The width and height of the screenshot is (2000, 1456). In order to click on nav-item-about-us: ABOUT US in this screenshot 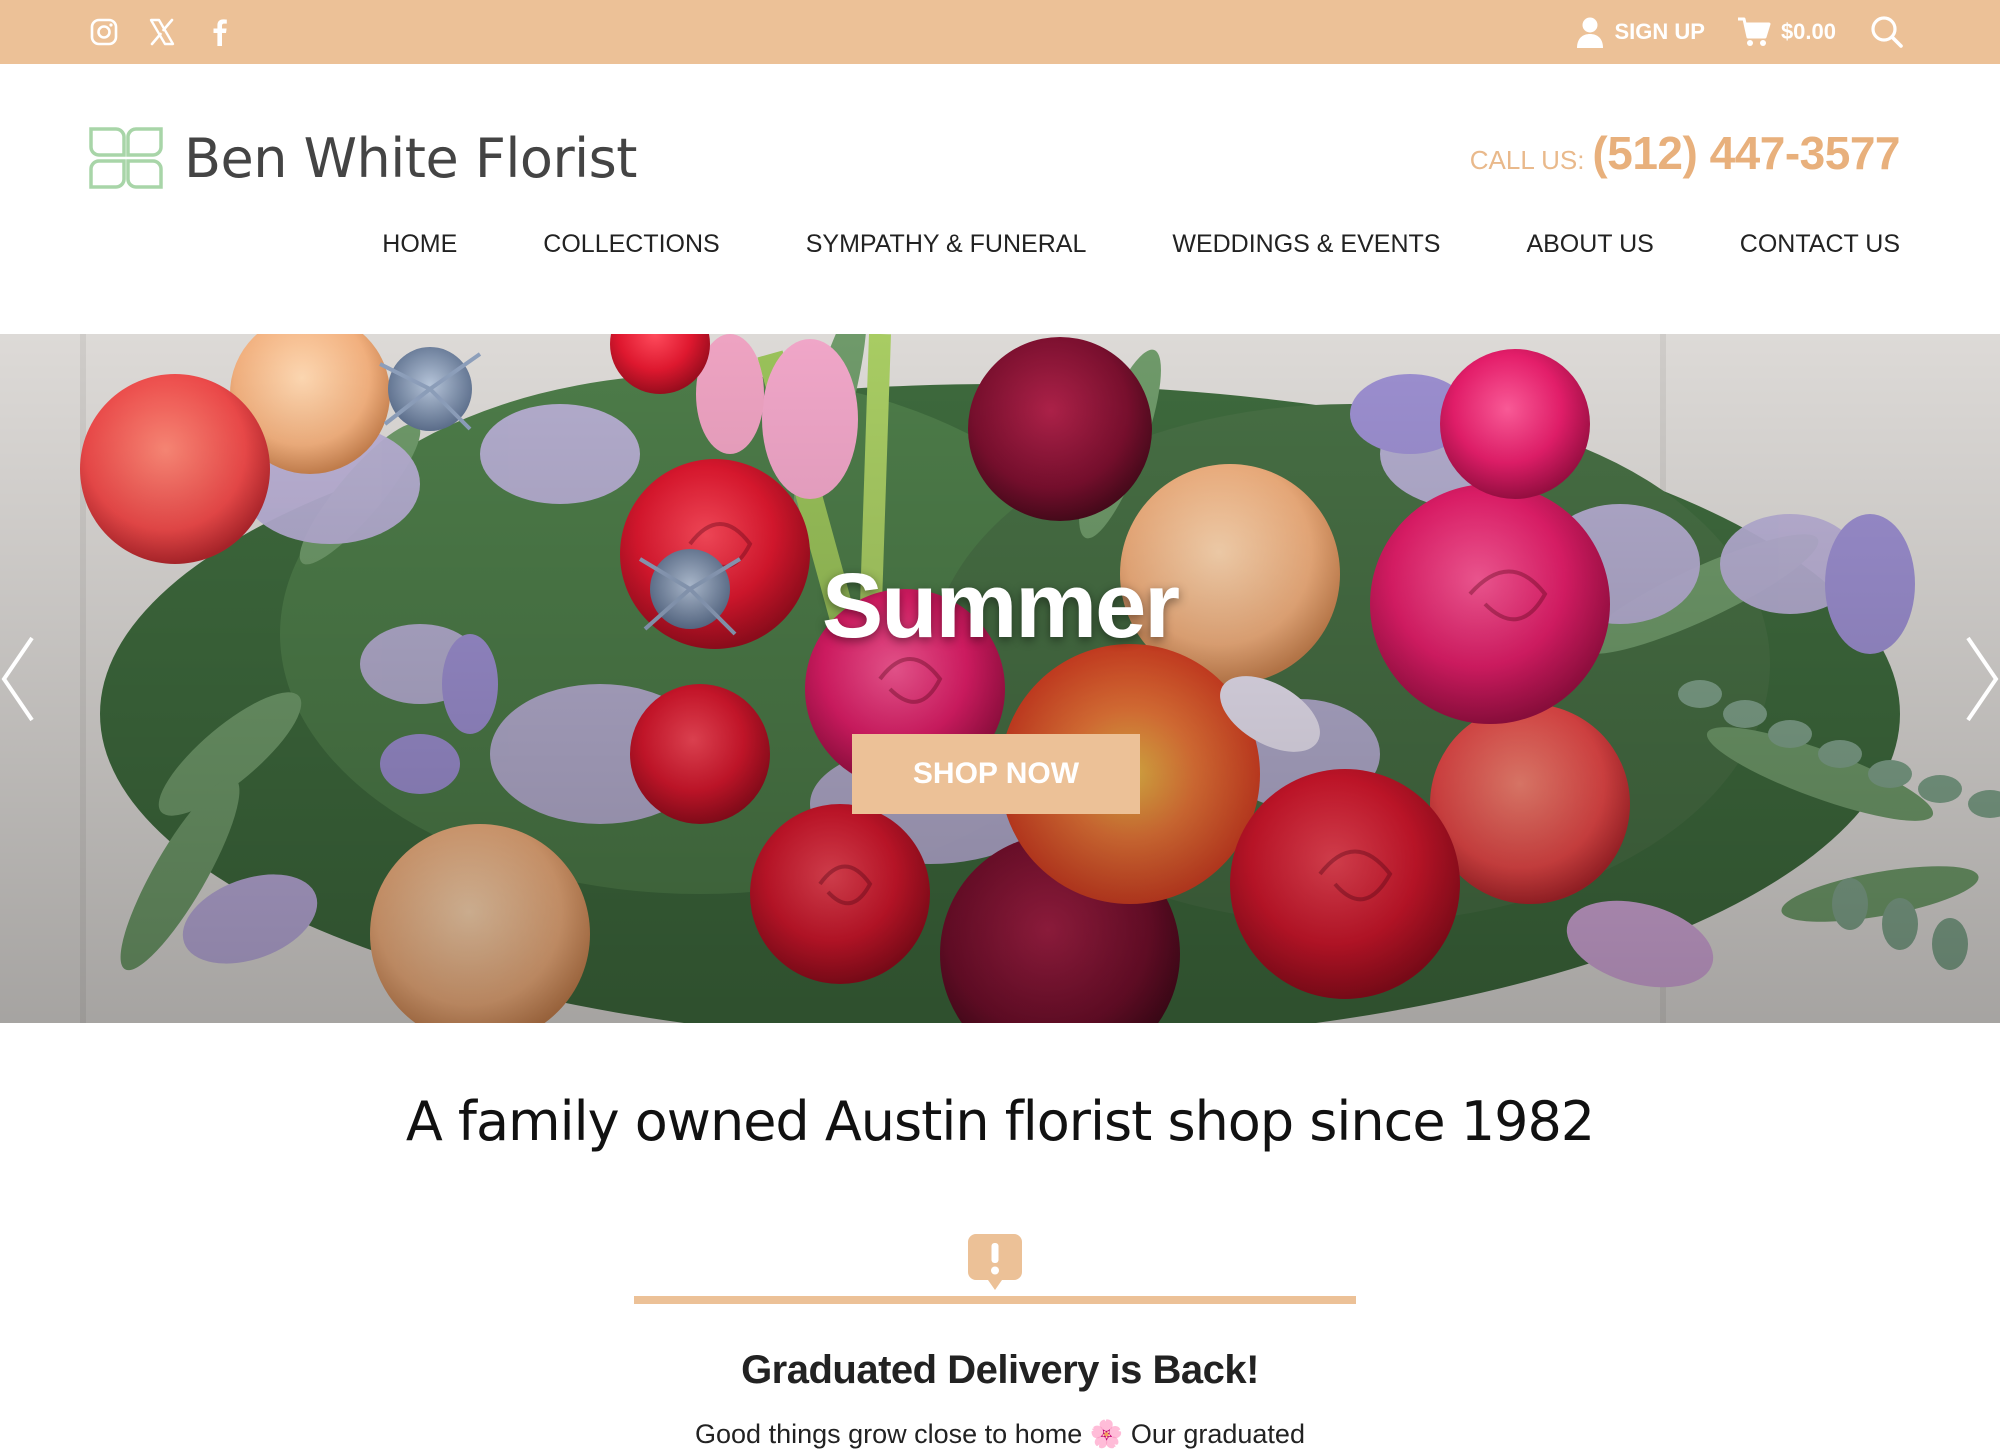, I will do `click(1589, 244)`.